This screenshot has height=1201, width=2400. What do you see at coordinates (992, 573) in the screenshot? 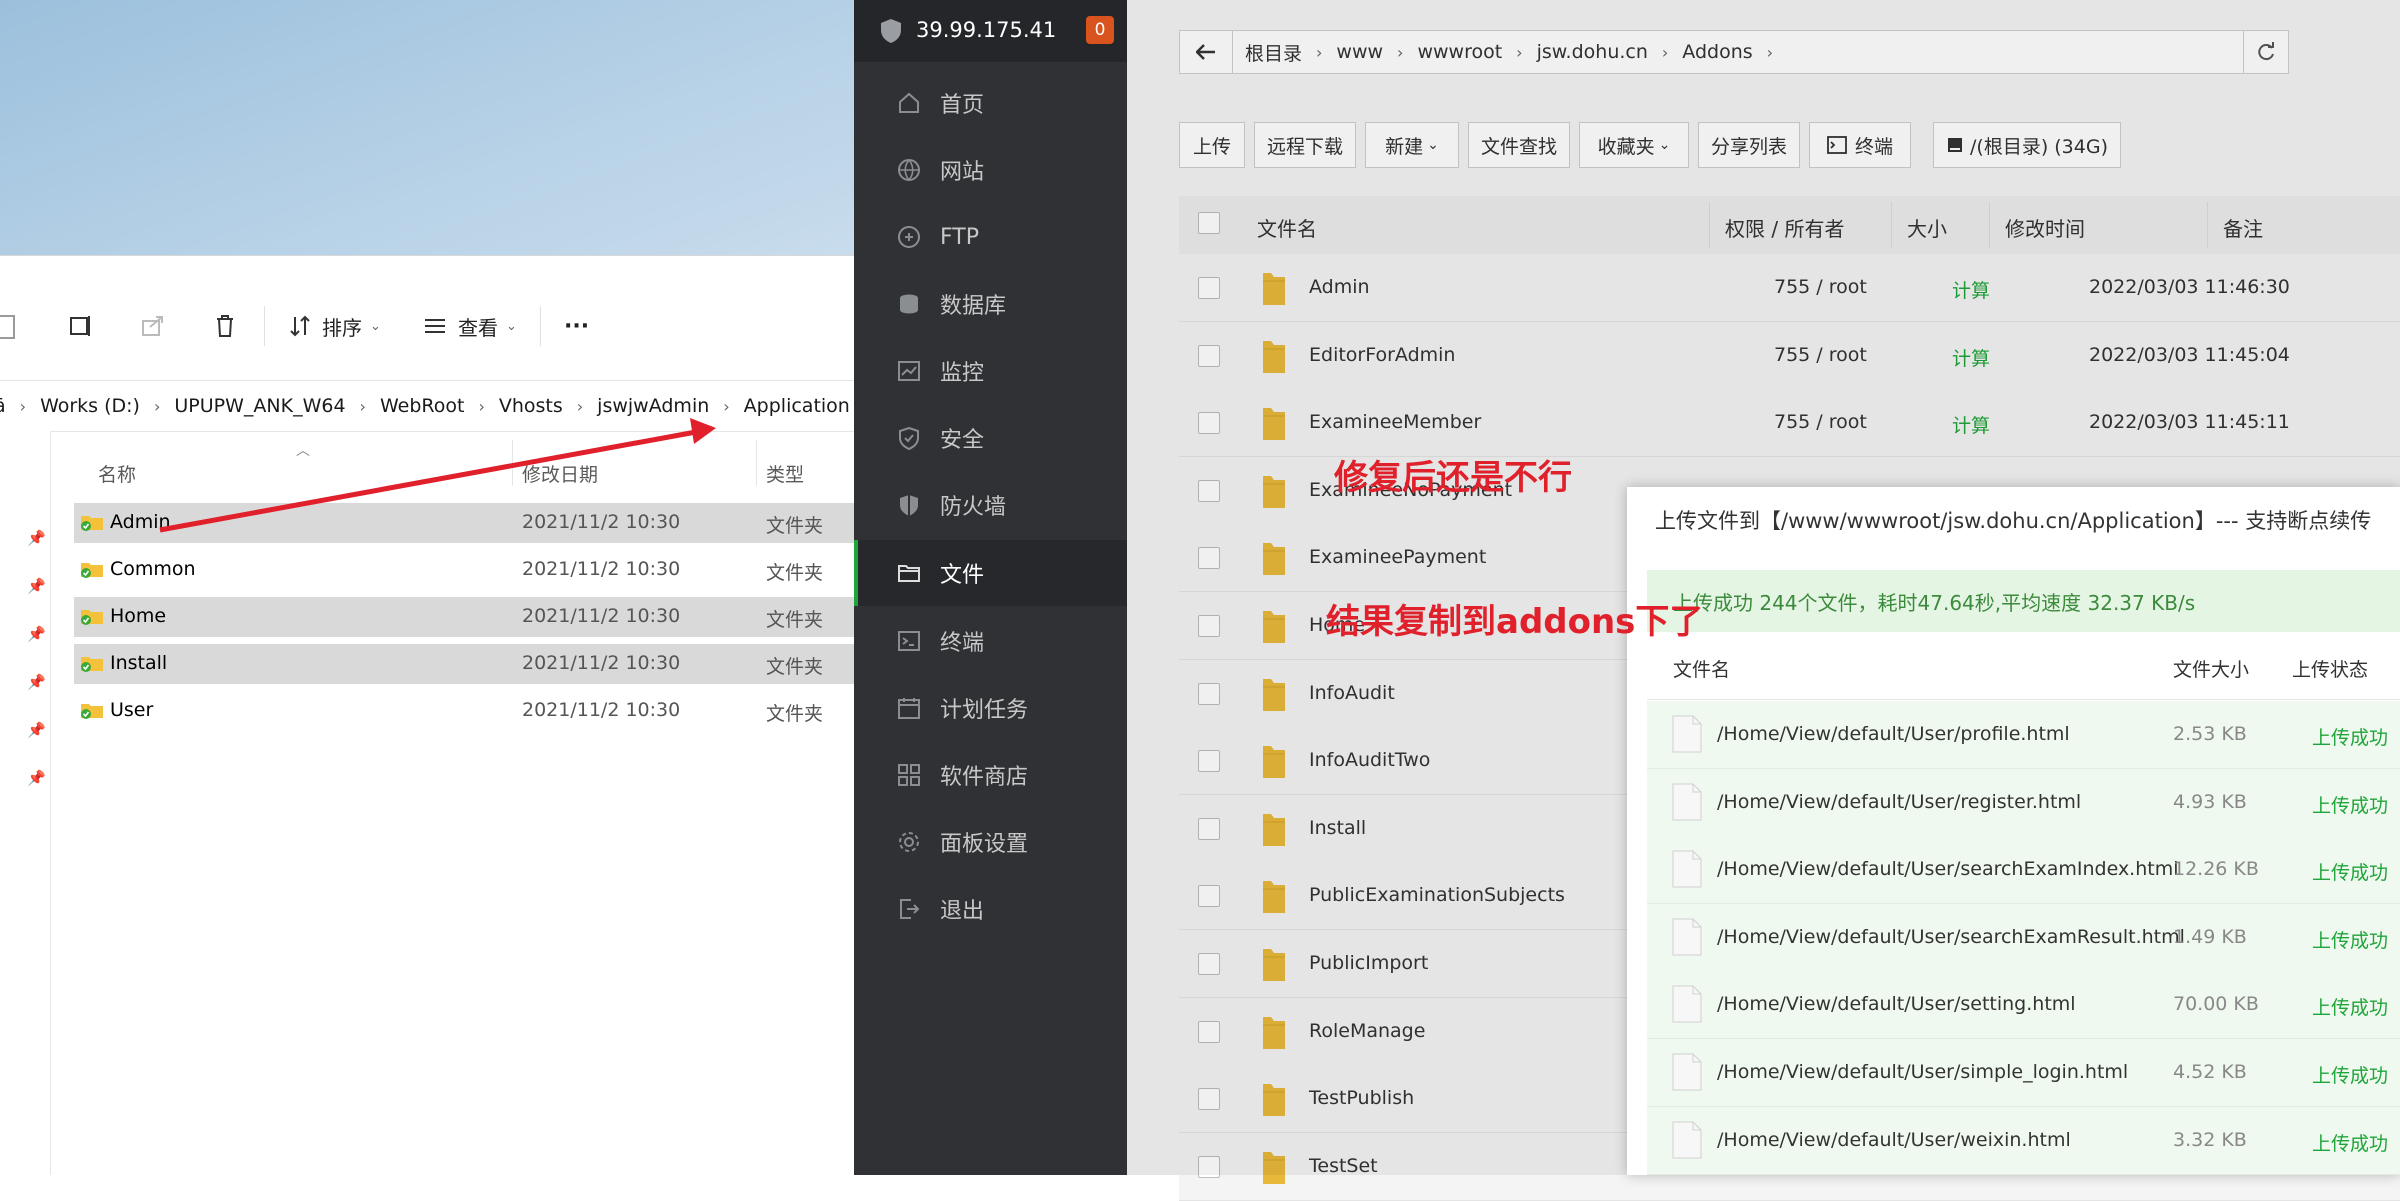
I see `sidebar-item-files: 文件` at bounding box center [992, 573].